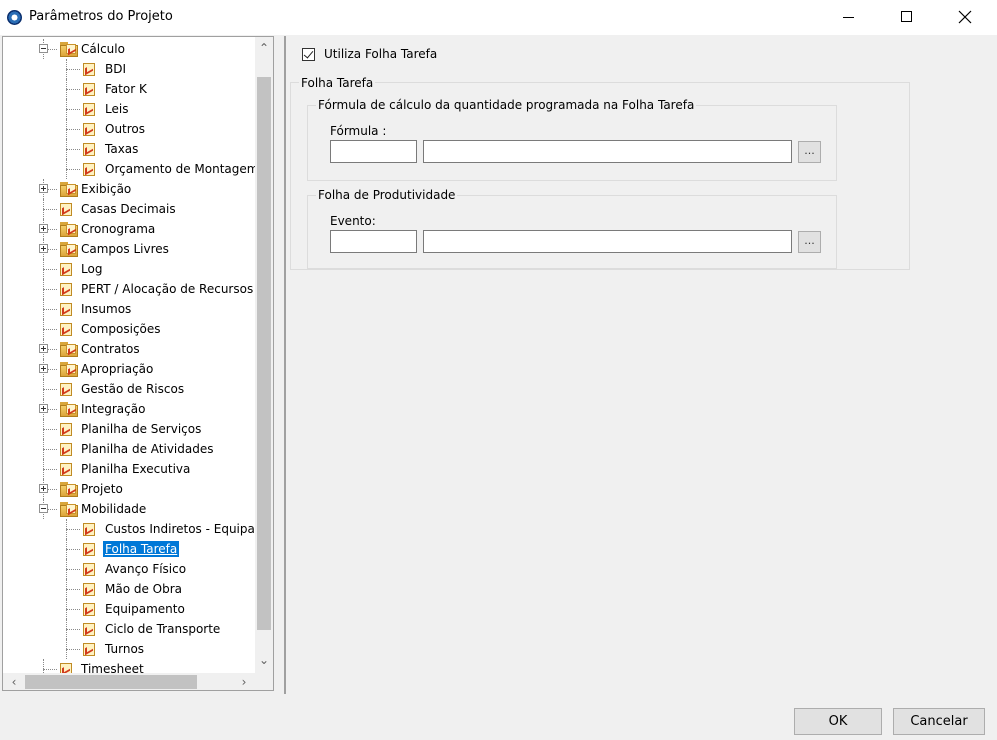 This screenshot has height=740, width=997. What do you see at coordinates (179, 169) in the screenshot?
I see `tree-item-label: Orçamento de Montagem` at bounding box center [179, 169].